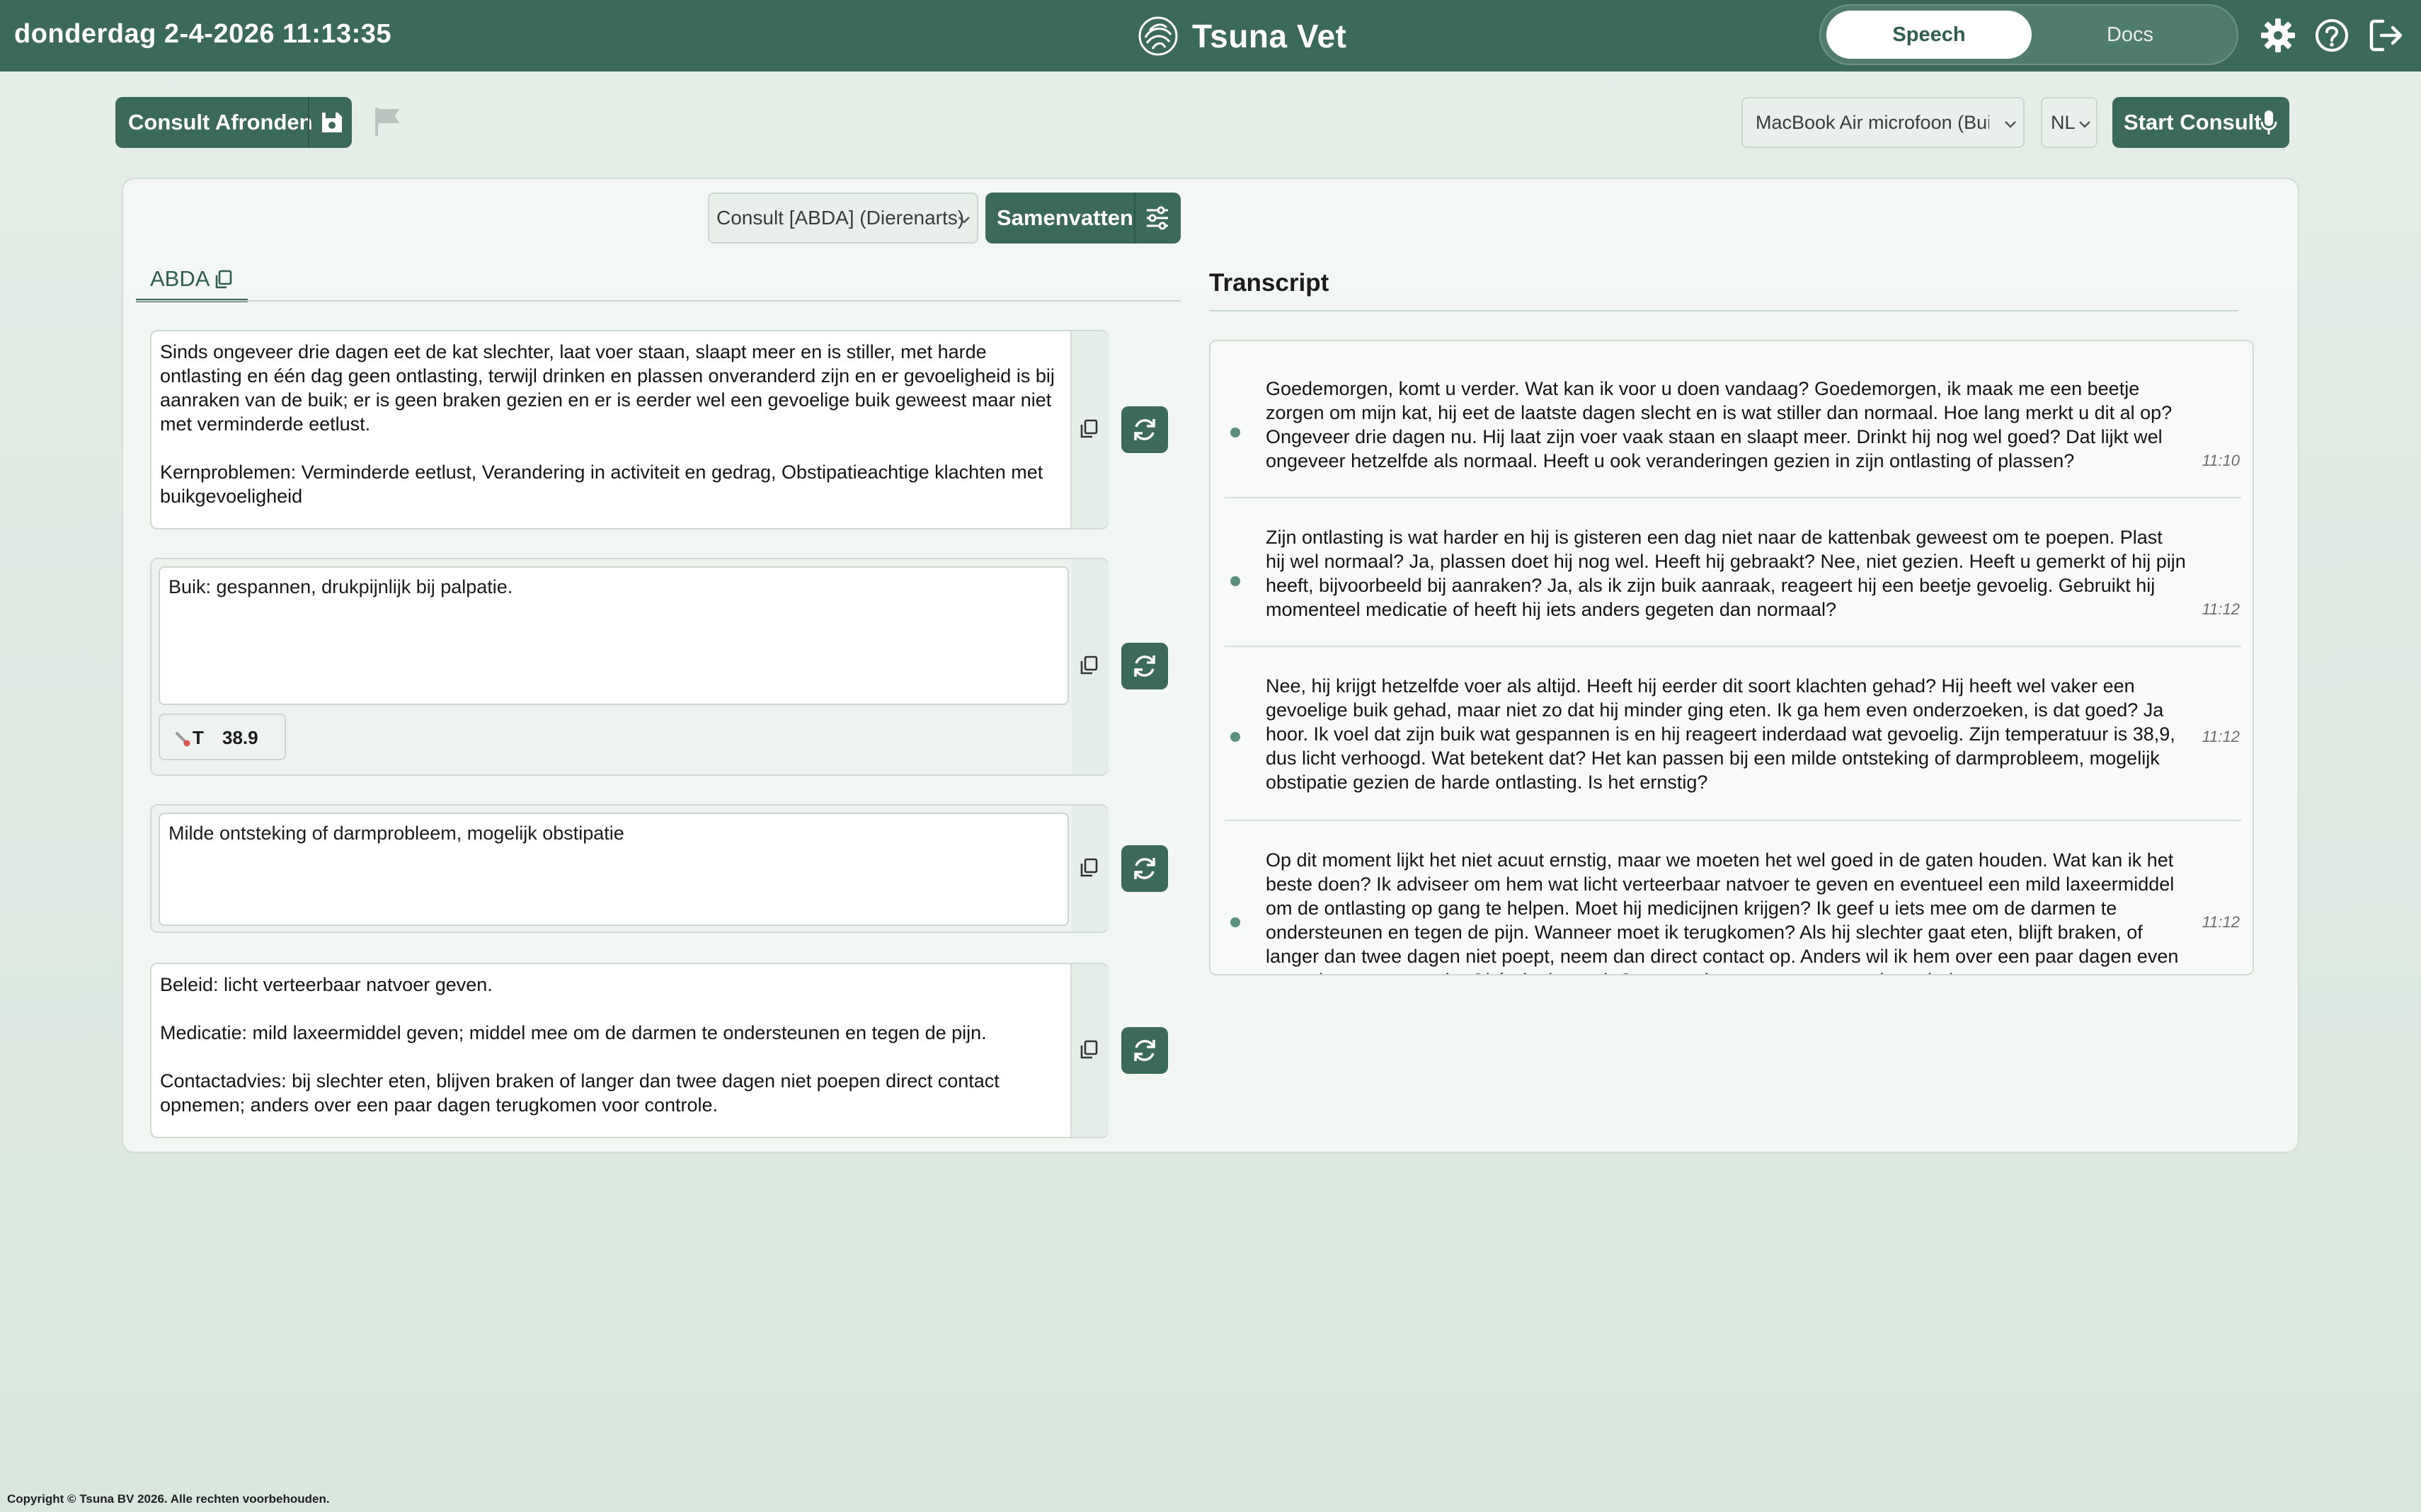  I want to click on microphone-value: MacBook Air microfoon (Built-in), so click(1872, 122).